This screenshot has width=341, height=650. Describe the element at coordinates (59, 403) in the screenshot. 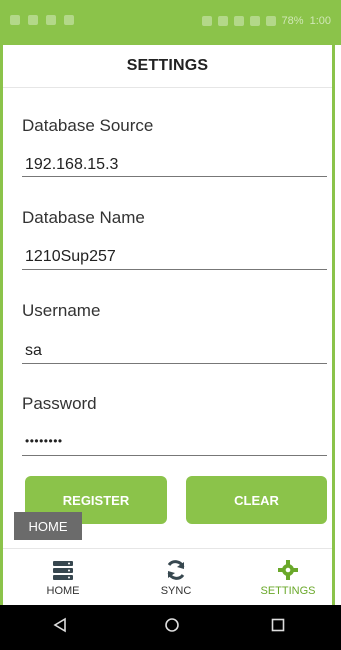

I see `password-label: Password` at that location.